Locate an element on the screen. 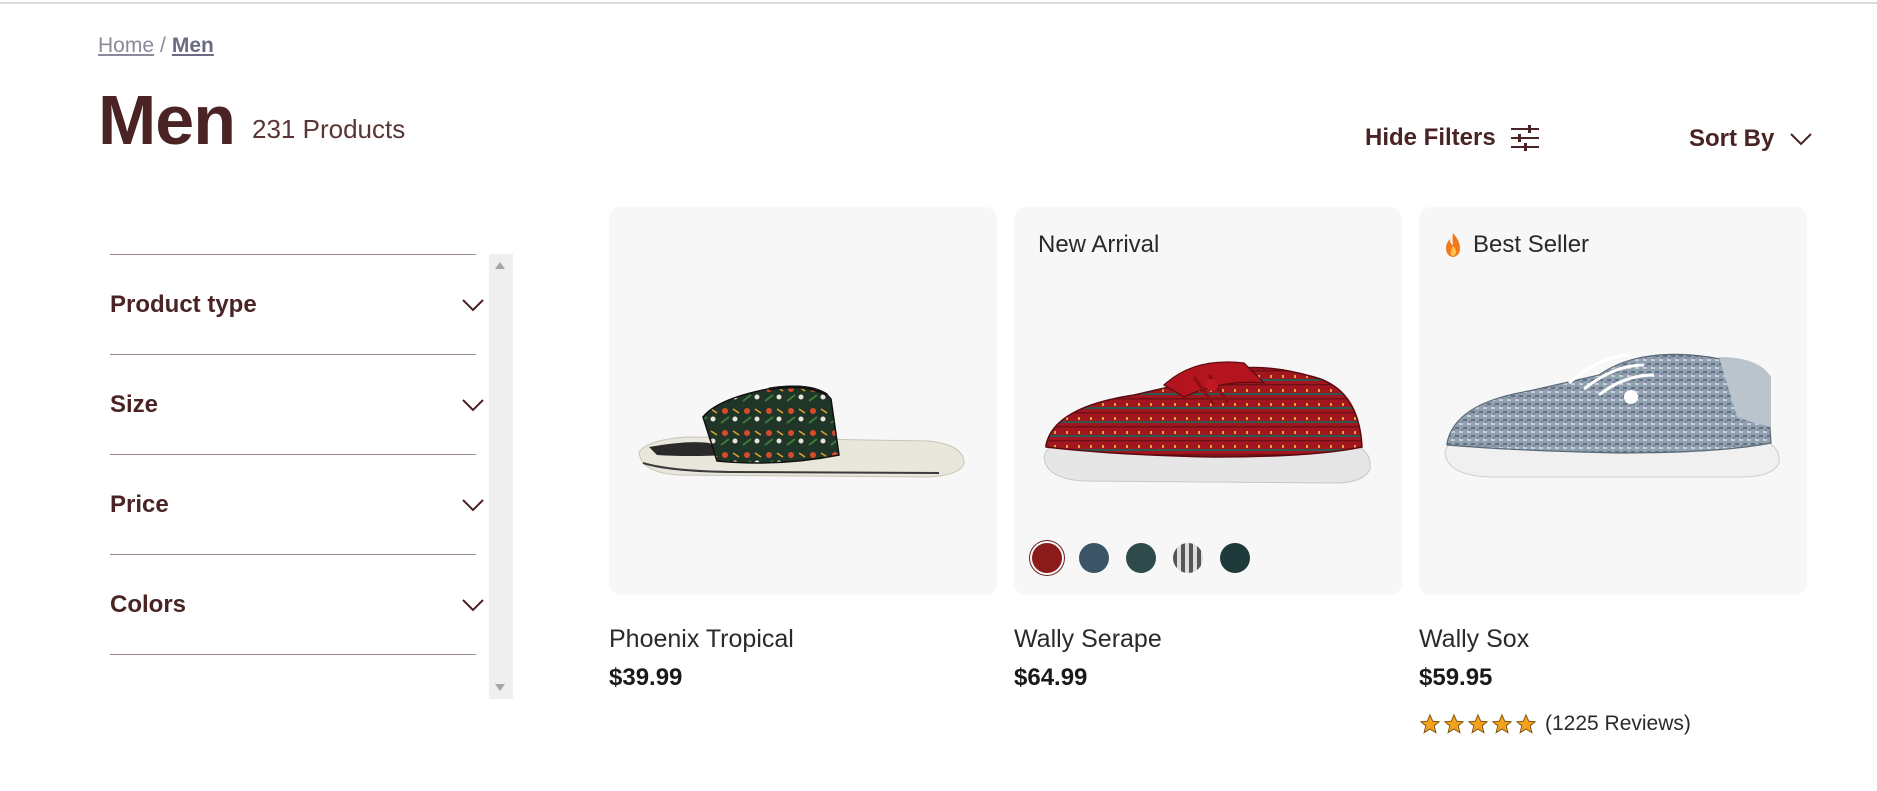 This screenshot has height=791, width=1877. new-arrival-badge: New Arrival is located at coordinates (1098, 245).